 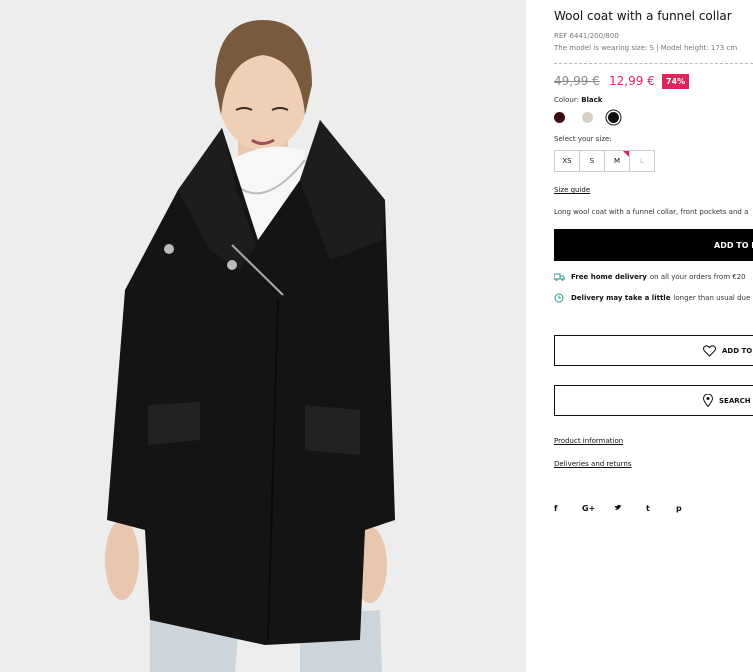 I want to click on old-price: 49,99 €, so click(x=577, y=81).